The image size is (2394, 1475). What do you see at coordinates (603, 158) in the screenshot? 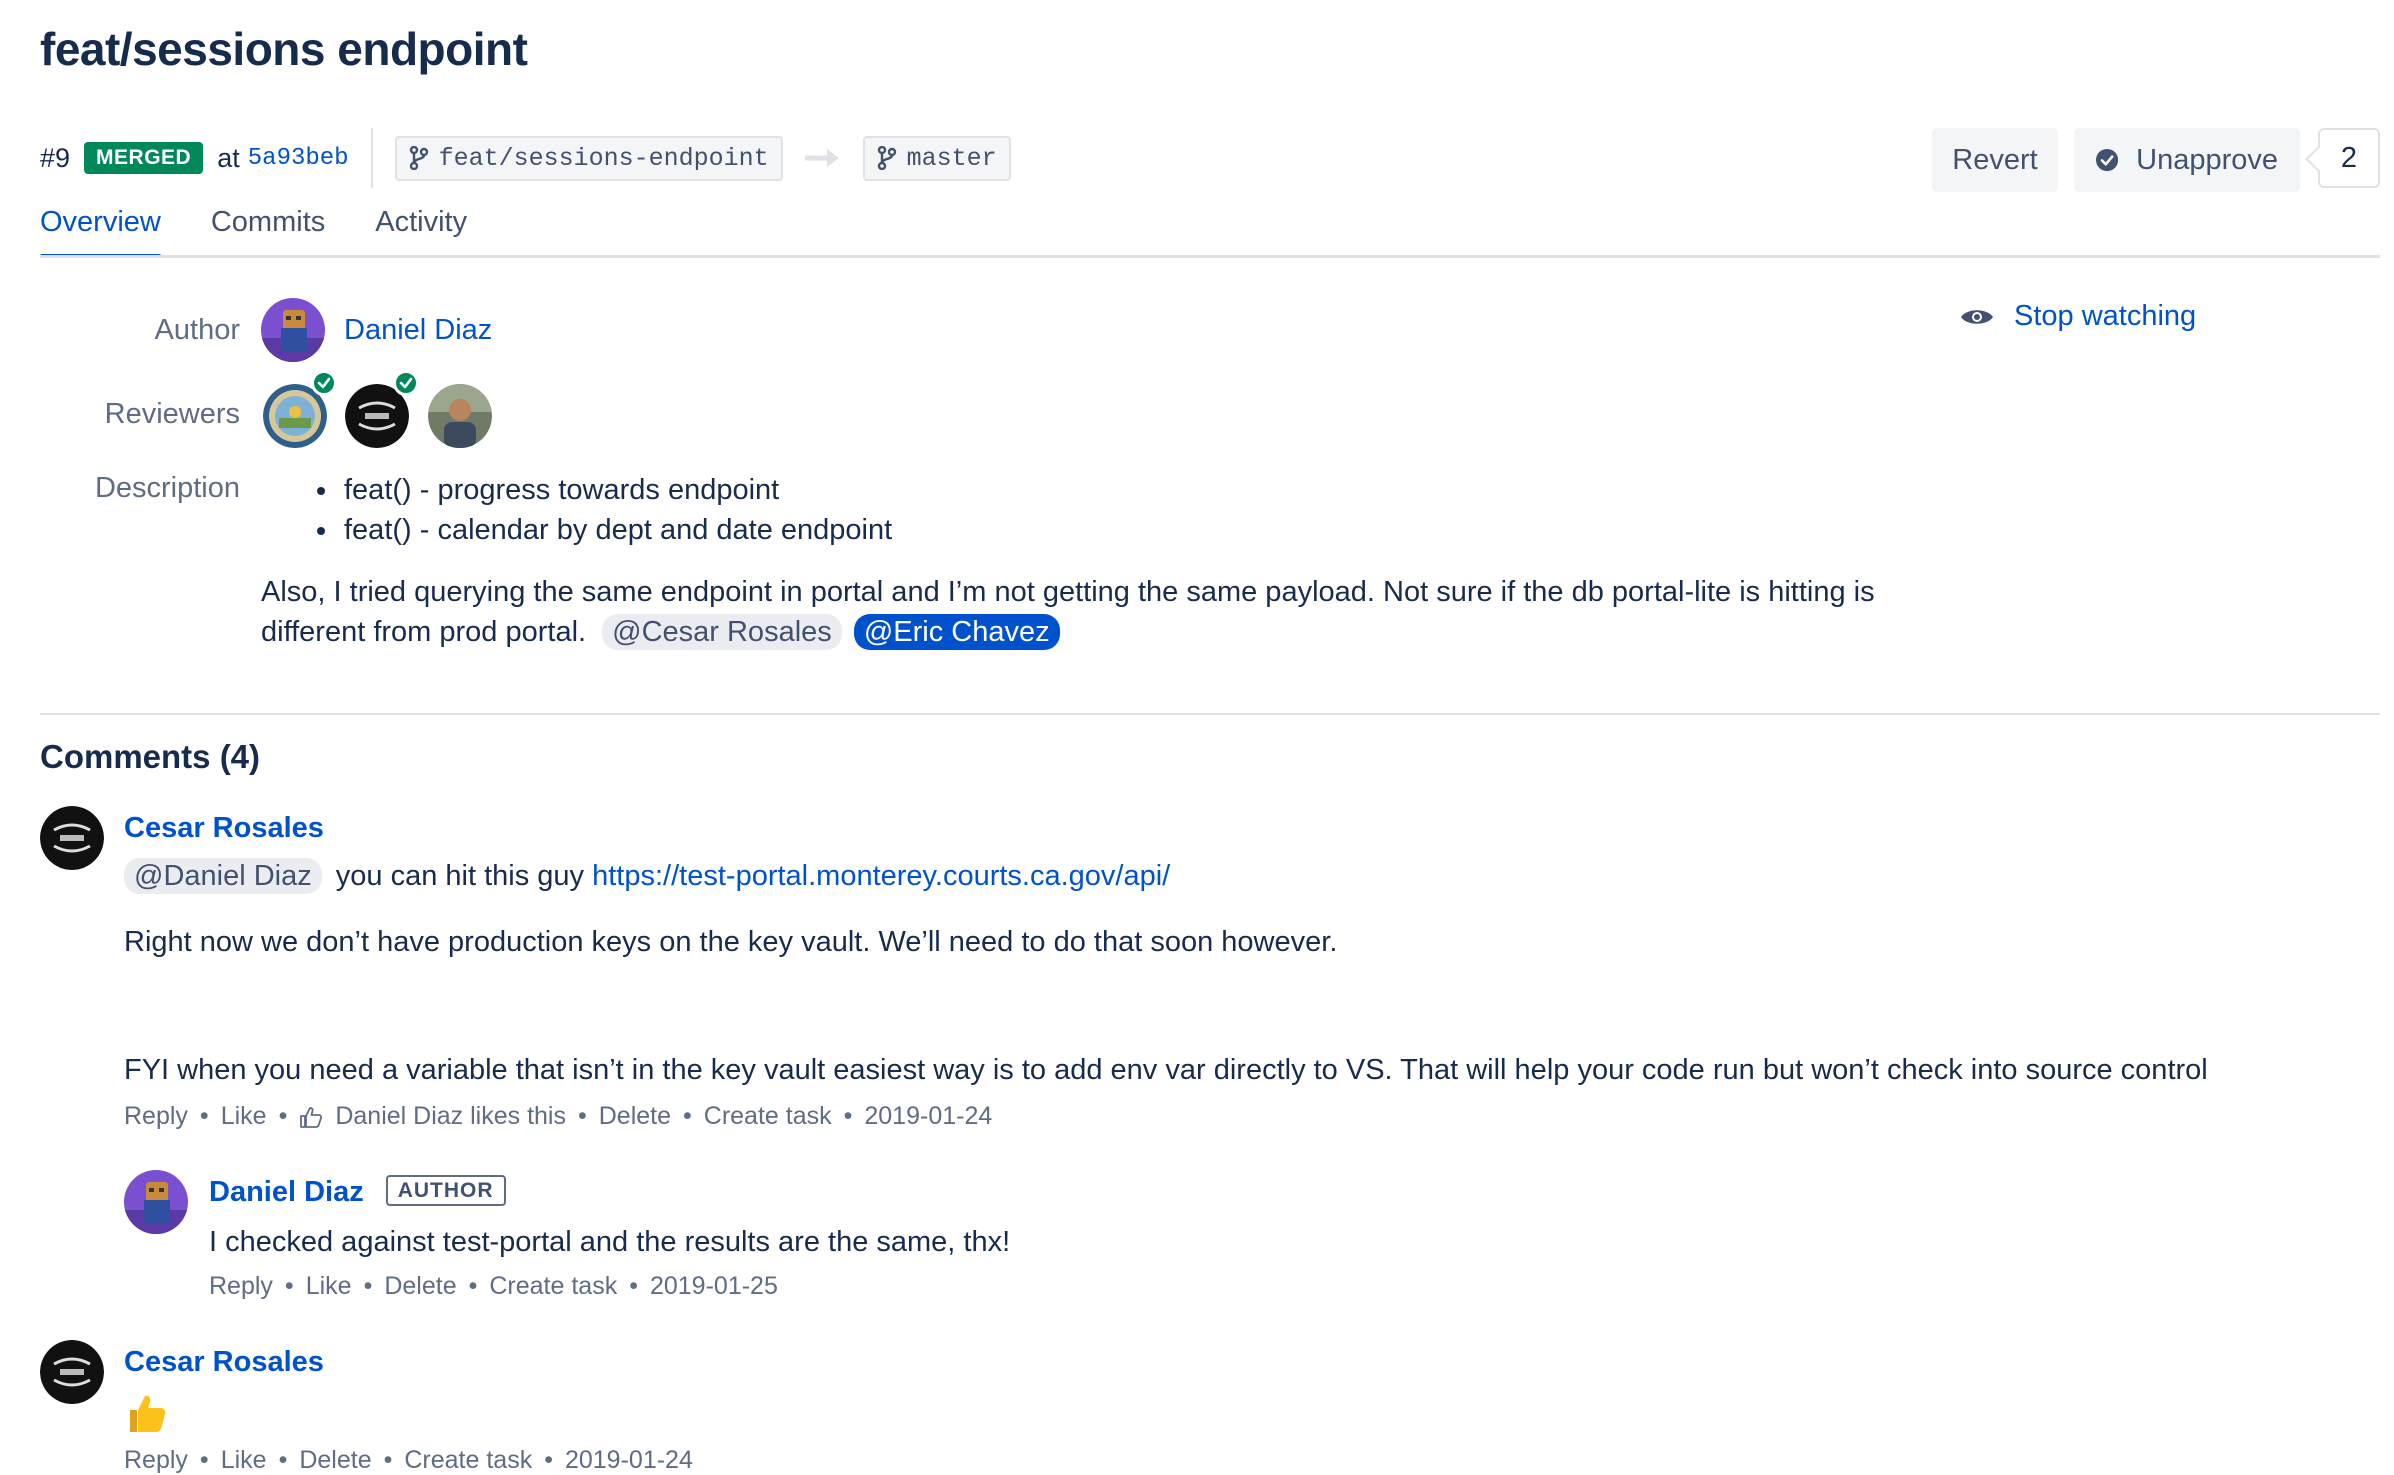
I see `source-branch-name: feat/sessions-endpoint` at bounding box center [603, 158].